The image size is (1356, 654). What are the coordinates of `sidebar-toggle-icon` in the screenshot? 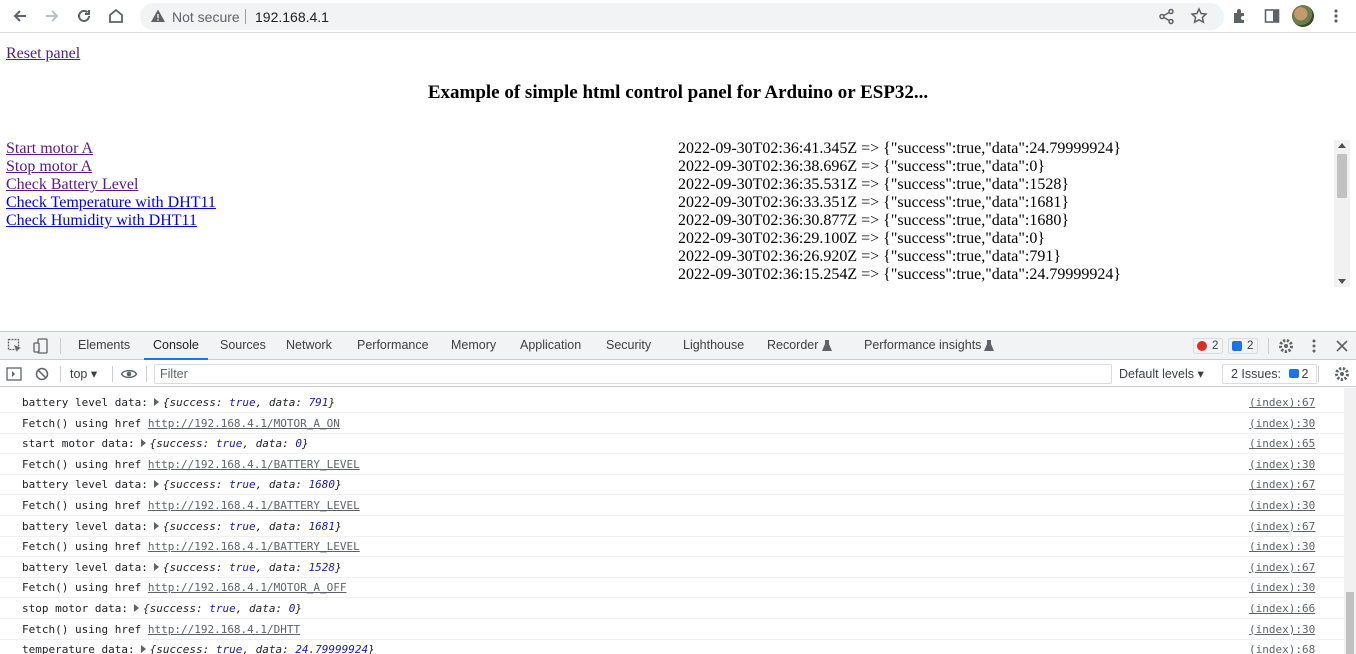 It's located at (14, 374).